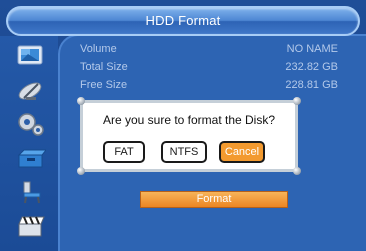 Image resolution: width=366 pixels, height=251 pixels. What do you see at coordinates (31, 158) in the screenshot?
I see `toolbox-icon` at bounding box center [31, 158].